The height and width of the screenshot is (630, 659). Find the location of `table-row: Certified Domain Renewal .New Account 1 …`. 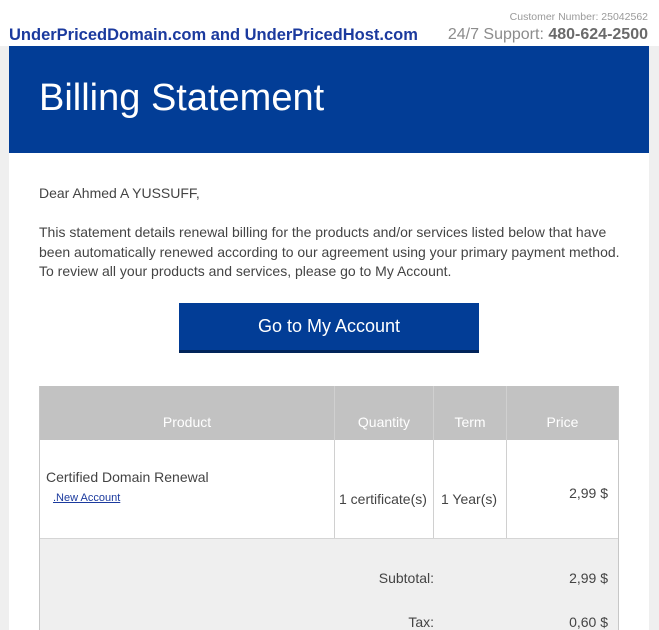

table-row: Certified Domain Renewal .New Account 1 … is located at coordinates (329, 489).